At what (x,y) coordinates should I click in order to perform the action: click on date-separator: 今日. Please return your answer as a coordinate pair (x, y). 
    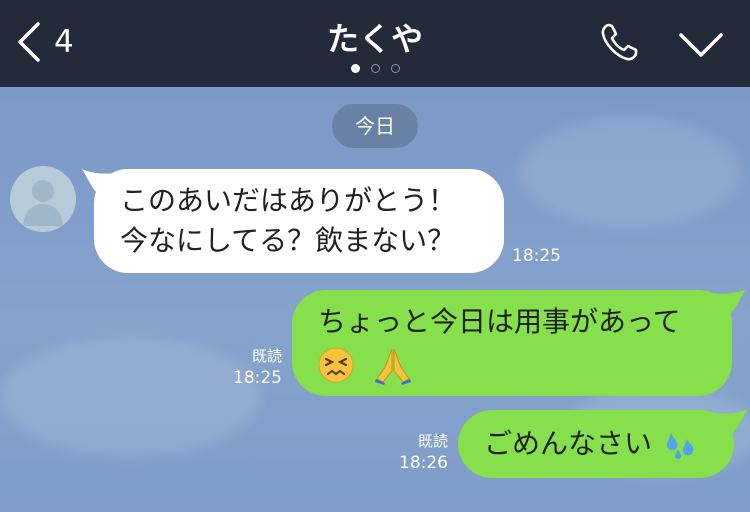
    Looking at the image, I should click on (375, 126).